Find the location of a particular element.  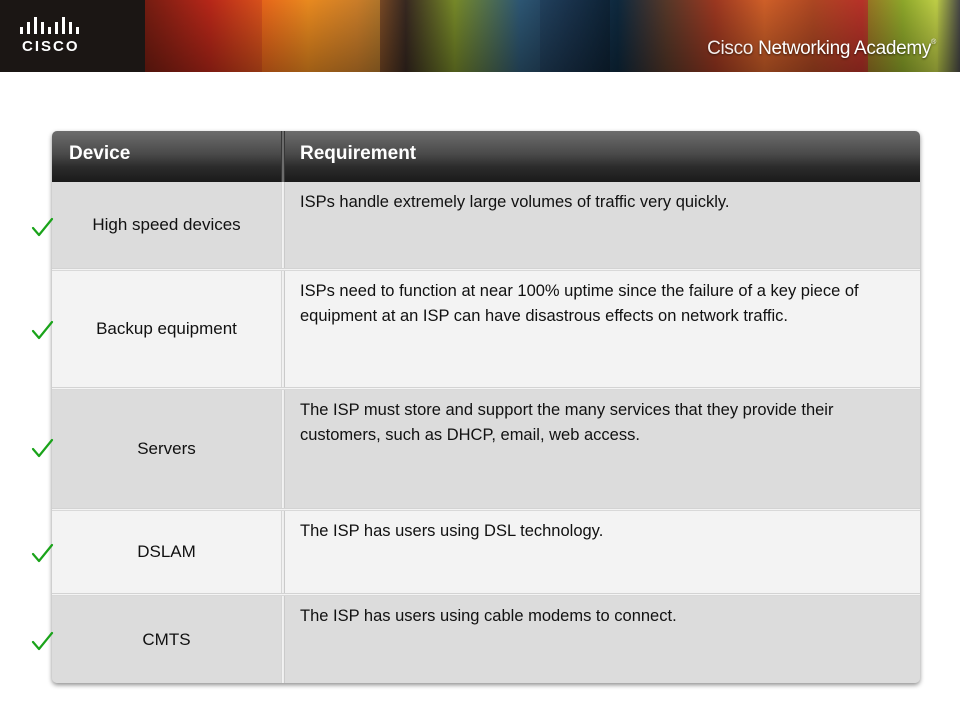

cisco-logo: CISCO is located at coordinates (72, 36).